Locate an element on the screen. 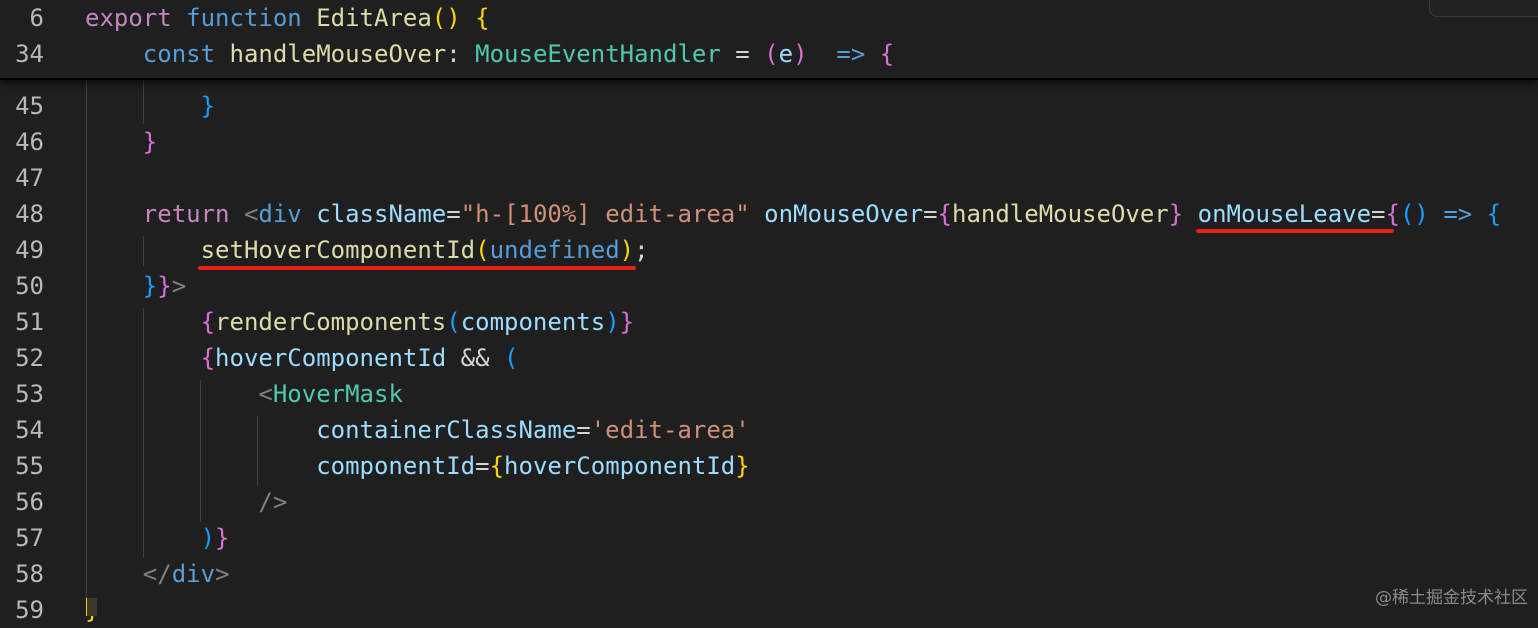  code-line: 54 containerClassName='edit-area' is located at coordinates (769, 430).